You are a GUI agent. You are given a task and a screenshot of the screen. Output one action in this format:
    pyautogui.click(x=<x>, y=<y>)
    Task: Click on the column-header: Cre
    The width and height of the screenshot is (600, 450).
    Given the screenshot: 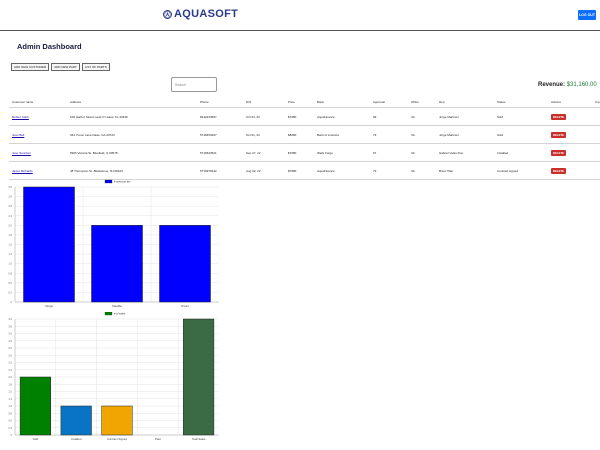 What is the action you would take?
    pyautogui.click(x=596, y=102)
    